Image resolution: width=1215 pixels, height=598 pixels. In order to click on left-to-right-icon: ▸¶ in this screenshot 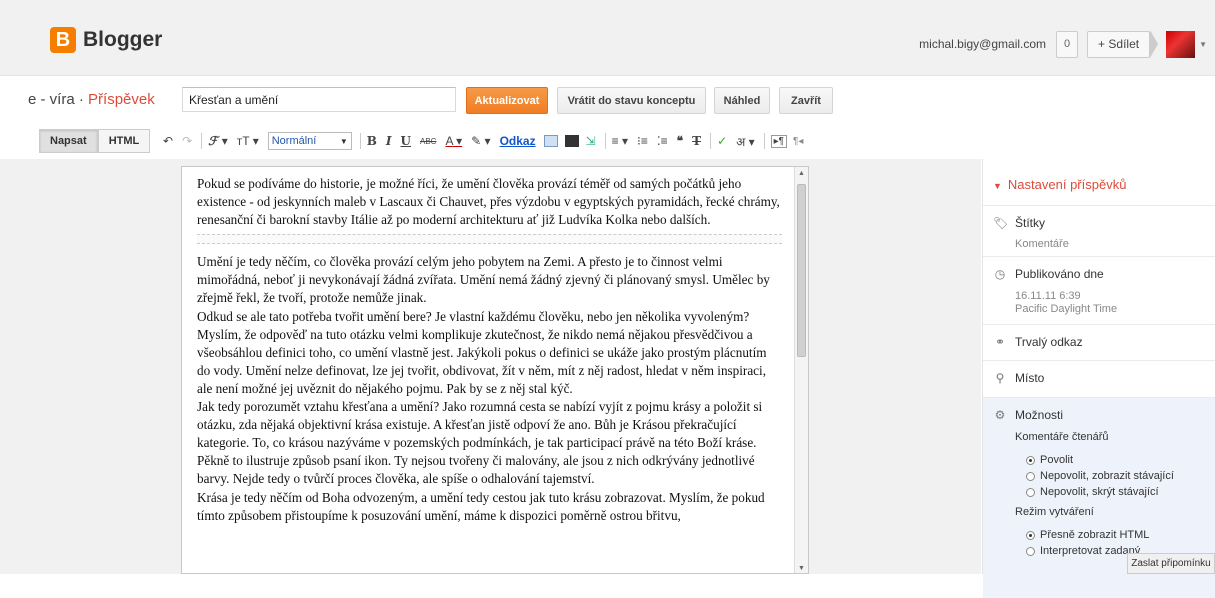, I will do `click(779, 141)`.